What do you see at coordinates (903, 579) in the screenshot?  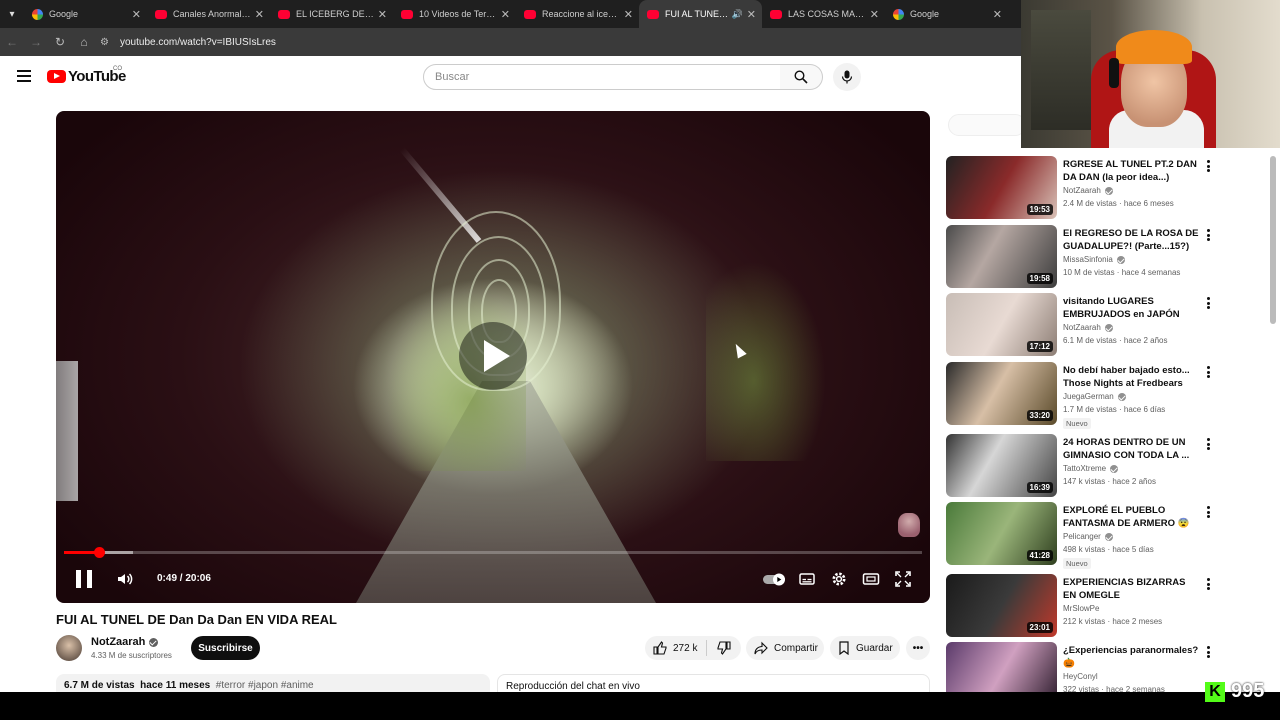 I see `fullscreen-icon` at bounding box center [903, 579].